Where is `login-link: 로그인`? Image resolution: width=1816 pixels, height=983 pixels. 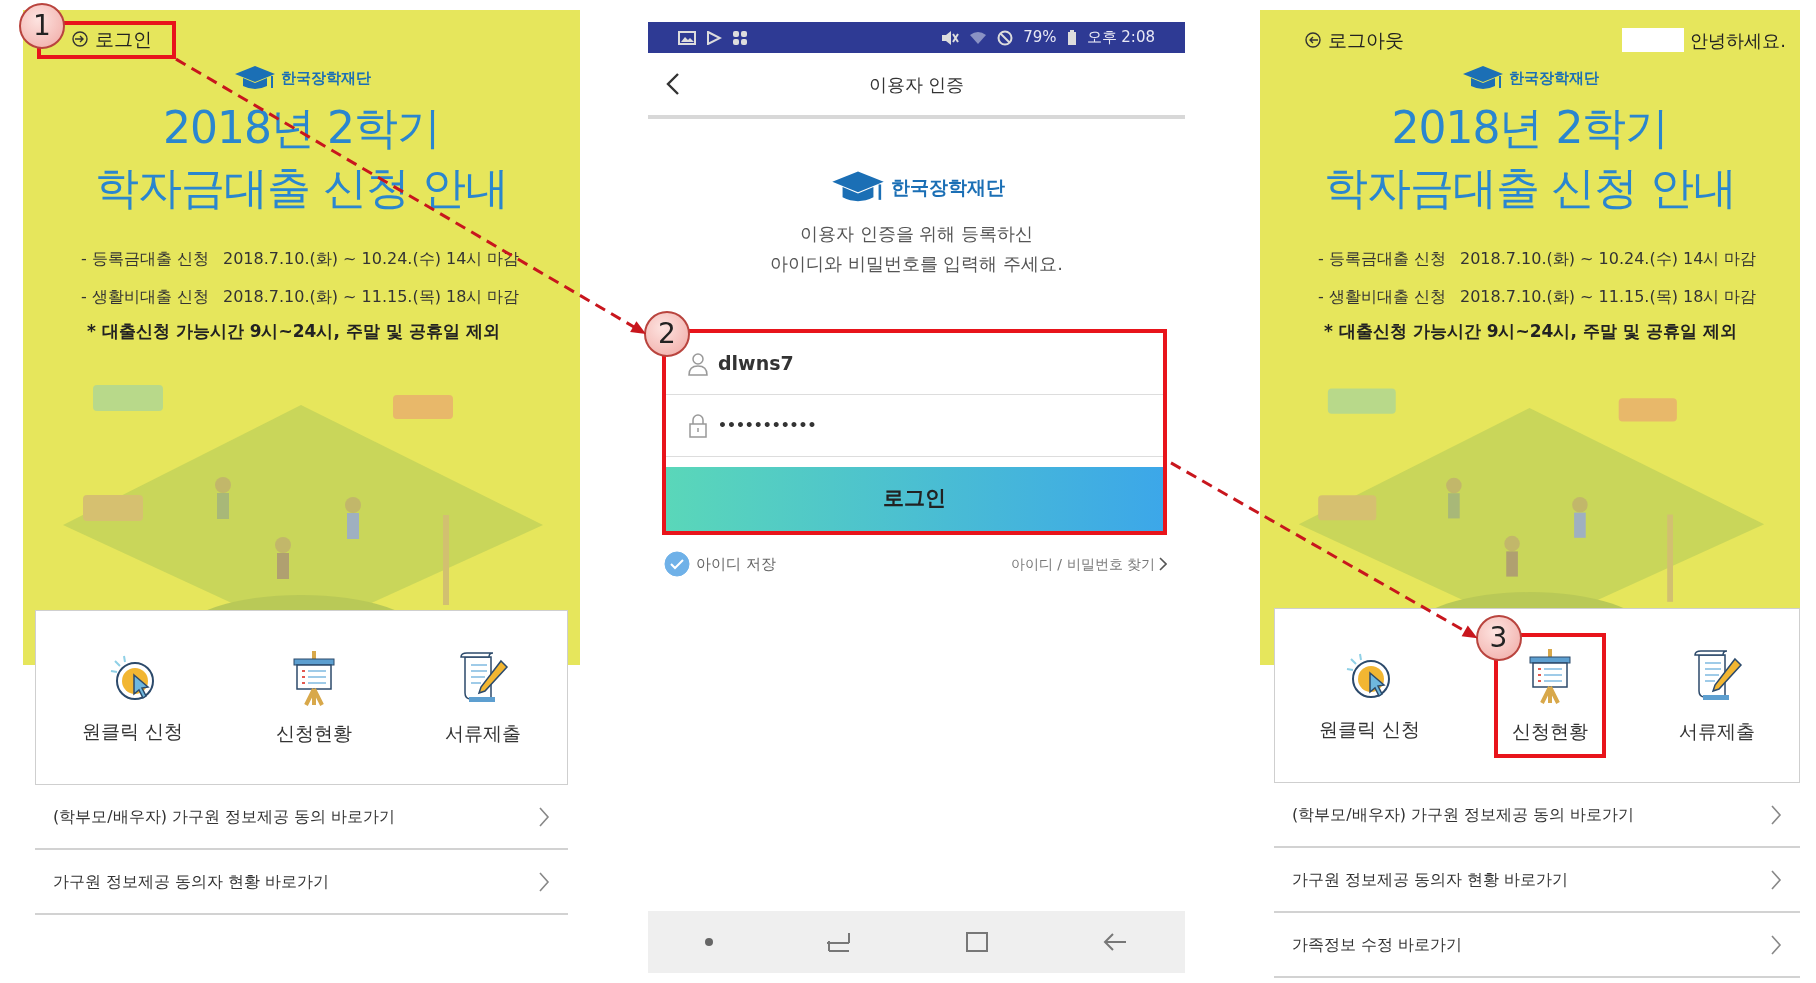
login-link: 로그인 is located at coordinates (120, 39).